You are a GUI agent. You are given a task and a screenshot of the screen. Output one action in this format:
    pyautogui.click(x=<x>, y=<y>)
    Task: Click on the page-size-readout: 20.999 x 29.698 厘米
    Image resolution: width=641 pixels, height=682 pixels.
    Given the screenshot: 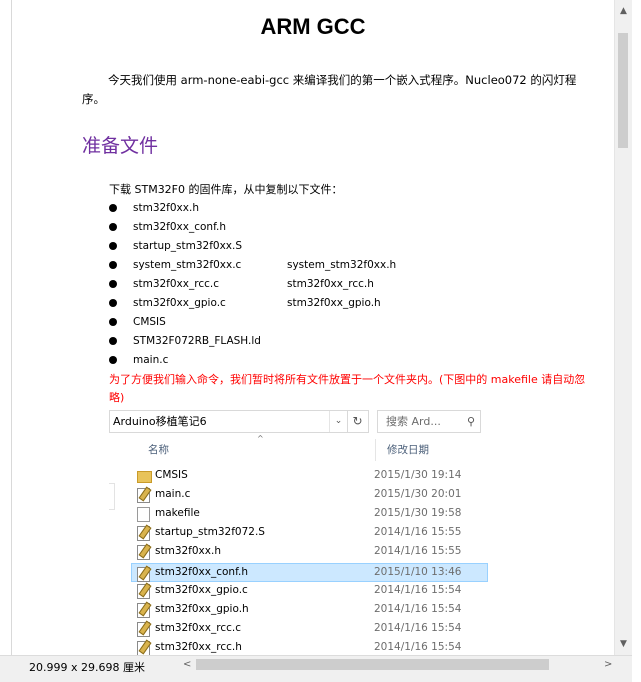 What is the action you would take?
    pyautogui.click(x=87, y=667)
    